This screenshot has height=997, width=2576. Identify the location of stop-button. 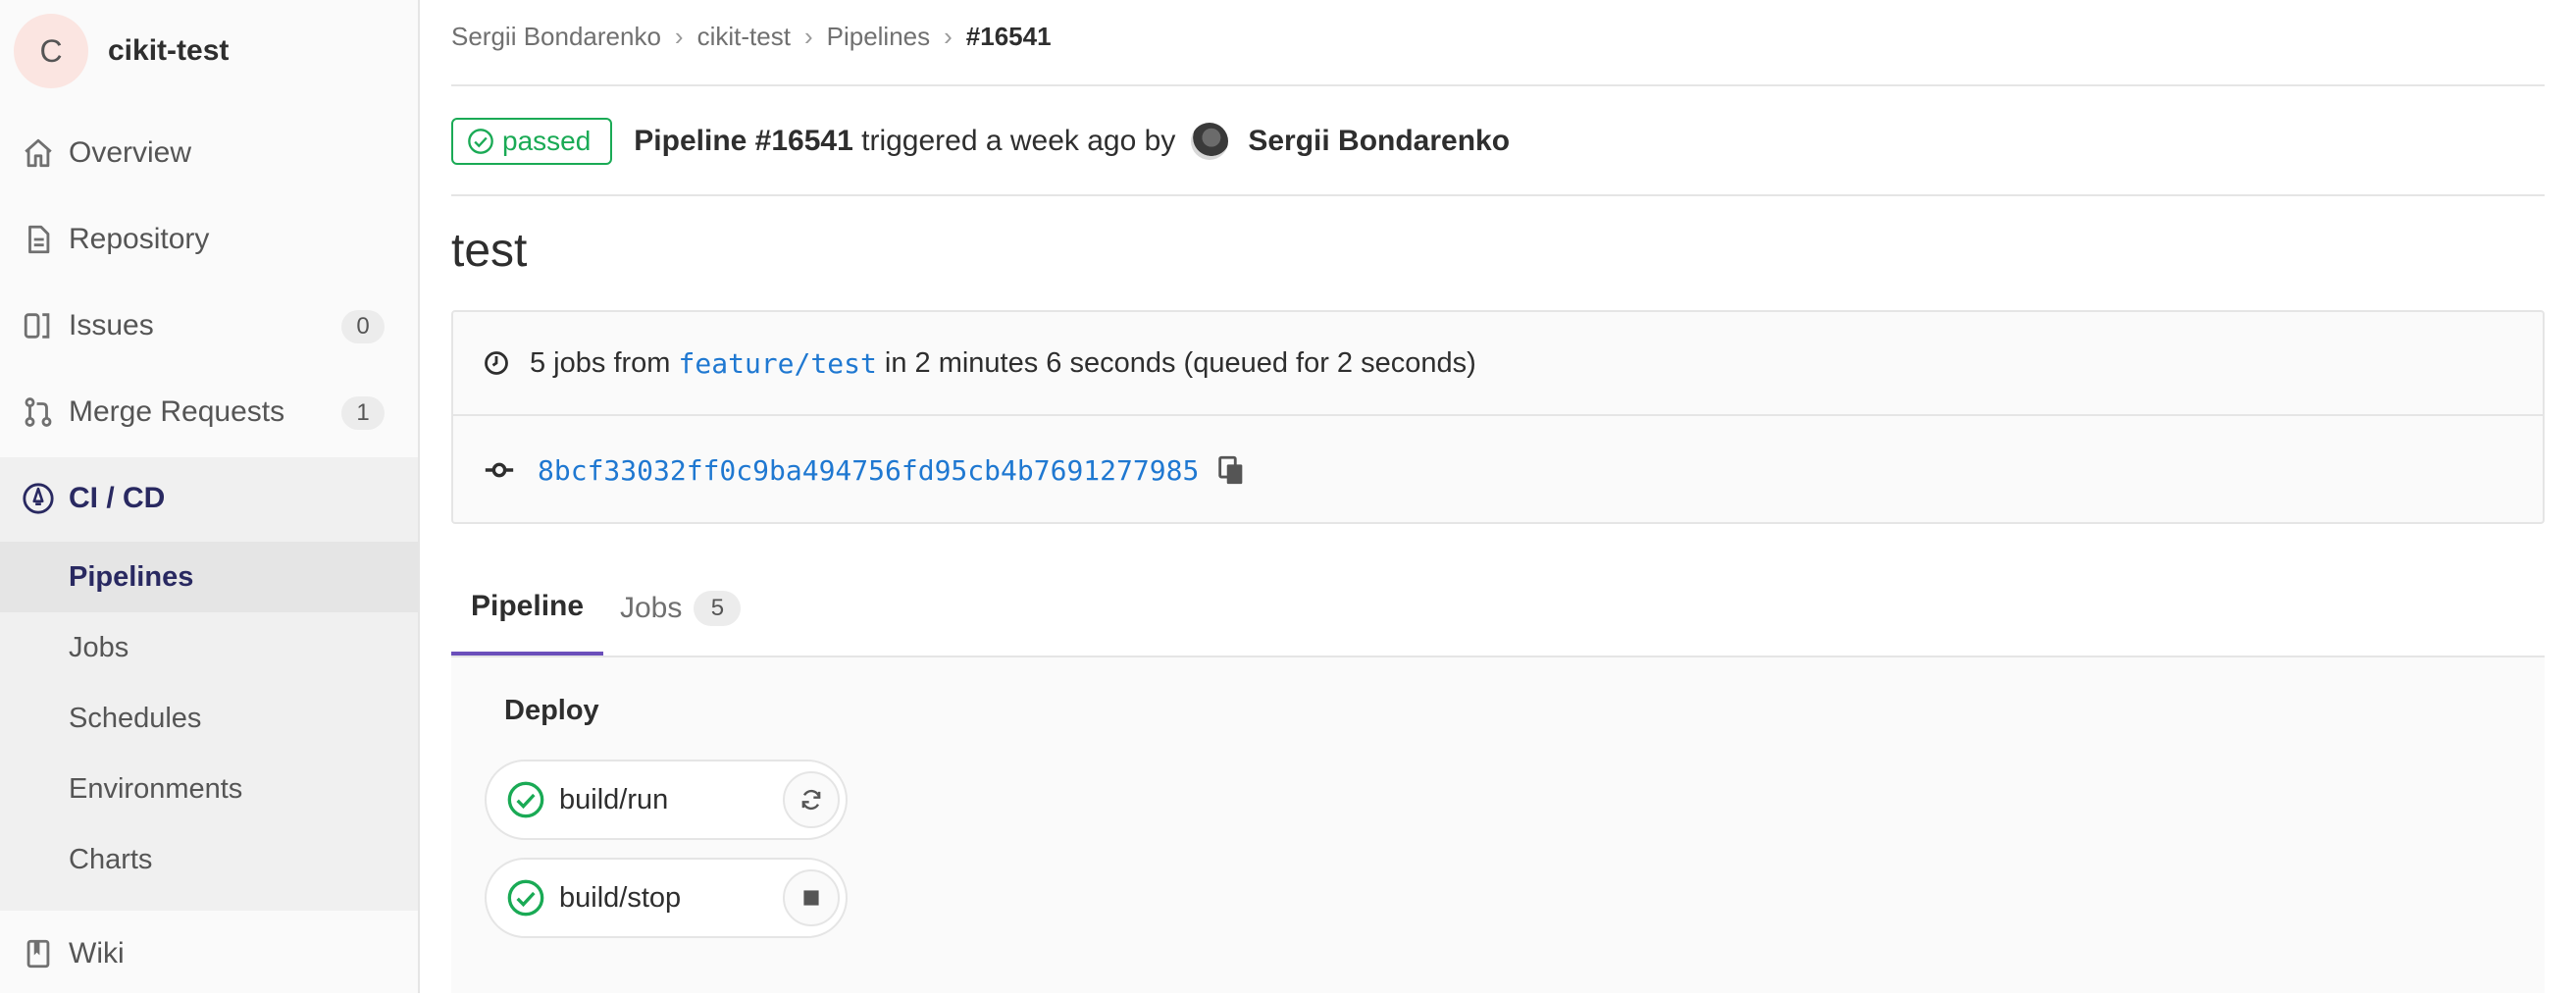
(811, 897).